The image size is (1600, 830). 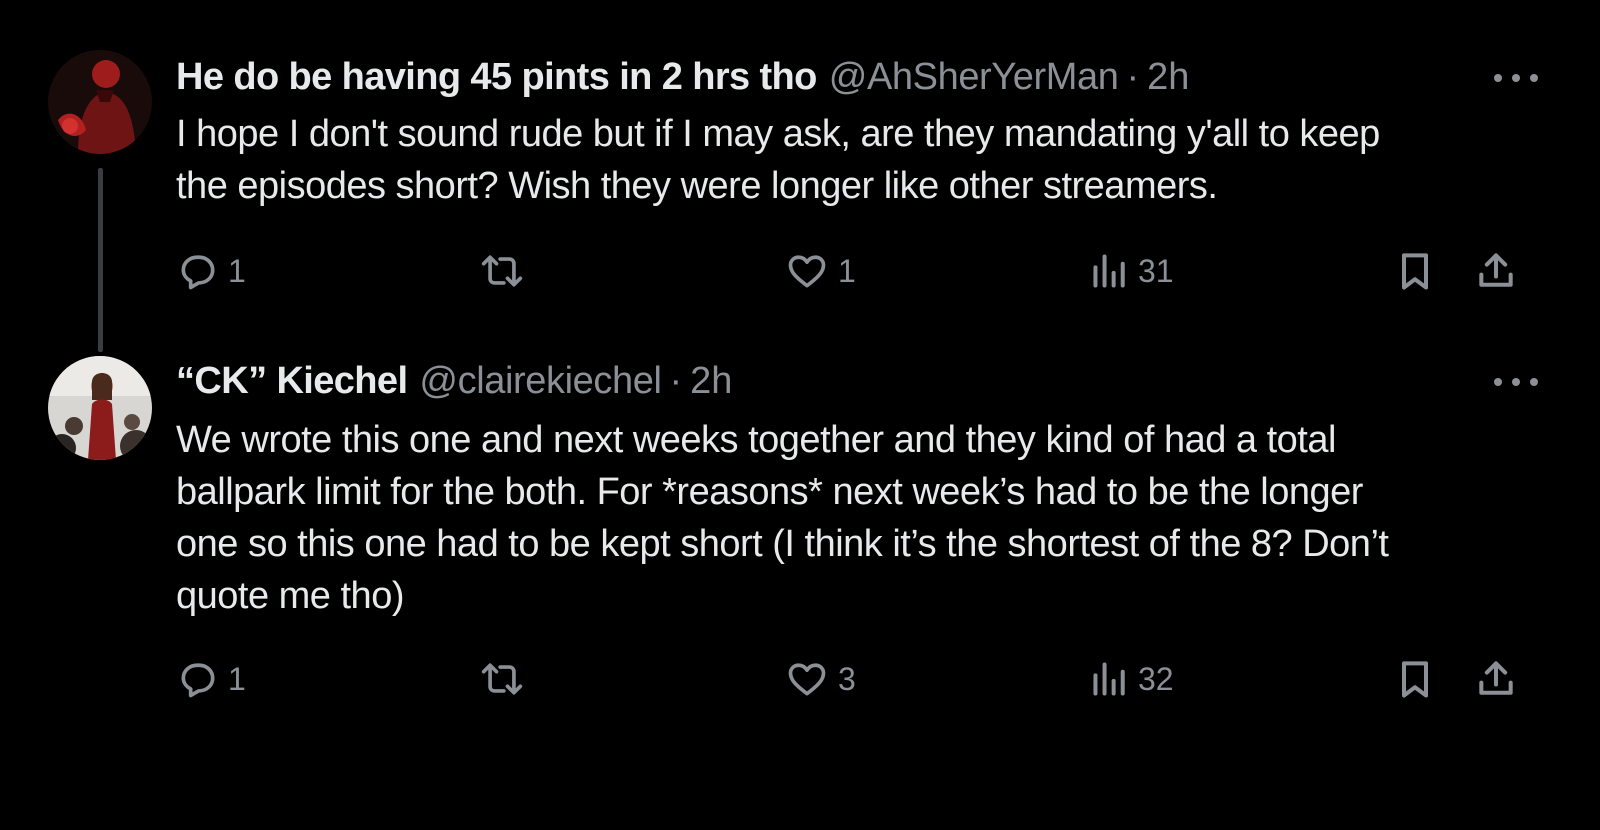 I want to click on like-button: 1, so click(x=820, y=271).